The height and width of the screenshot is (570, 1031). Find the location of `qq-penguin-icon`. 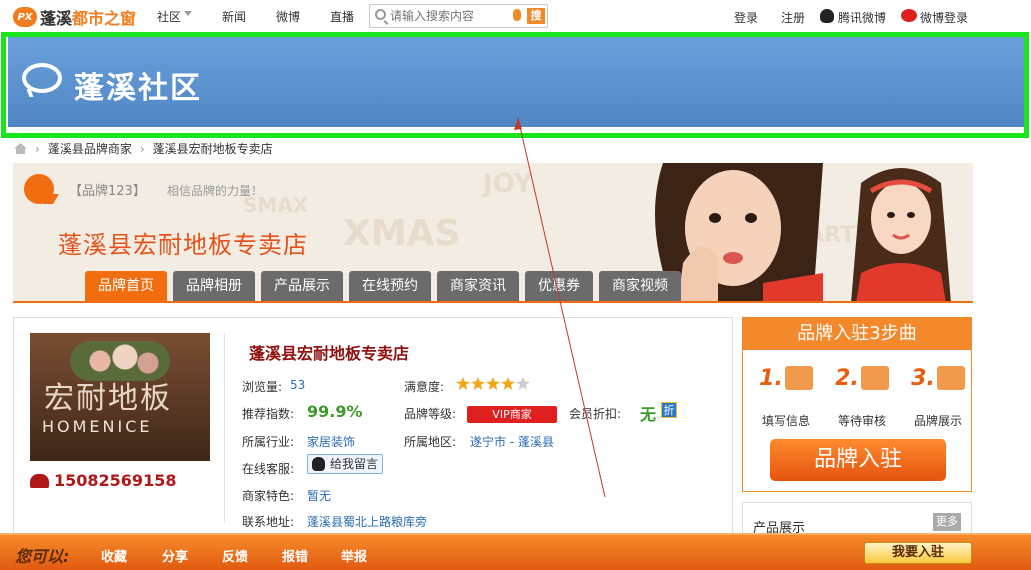

qq-penguin-icon is located at coordinates (827, 16).